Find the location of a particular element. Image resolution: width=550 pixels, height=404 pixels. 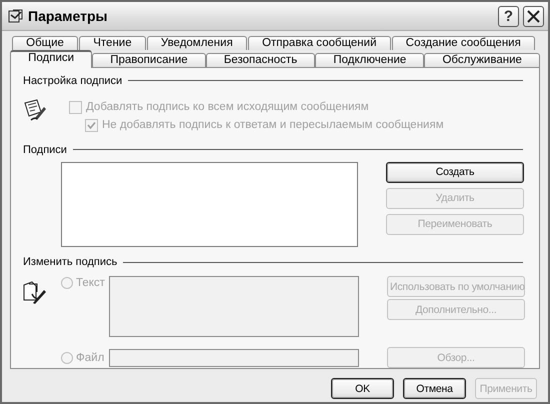

close-button is located at coordinates (533, 16).